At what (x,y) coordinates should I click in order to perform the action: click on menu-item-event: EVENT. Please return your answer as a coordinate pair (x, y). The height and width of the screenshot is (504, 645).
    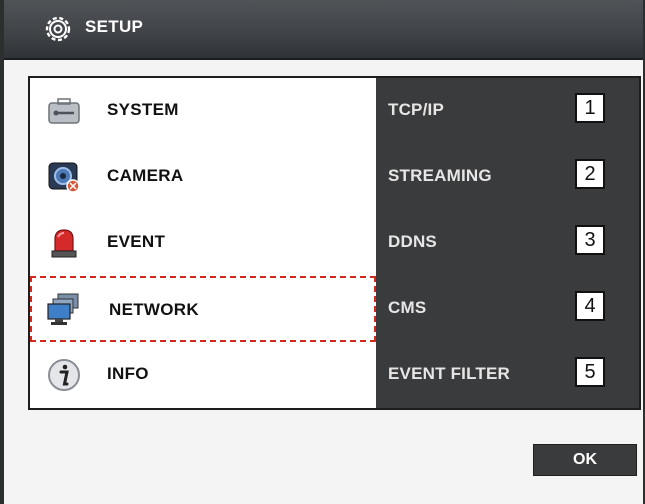
    Looking at the image, I should click on (203, 243).